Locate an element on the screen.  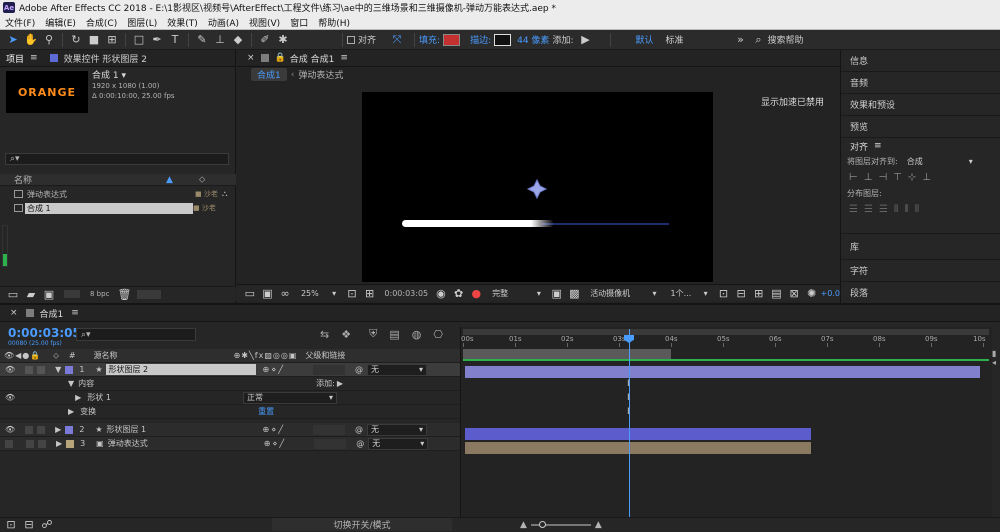
zoom-slider-thumb is located at coordinates (542, 524).